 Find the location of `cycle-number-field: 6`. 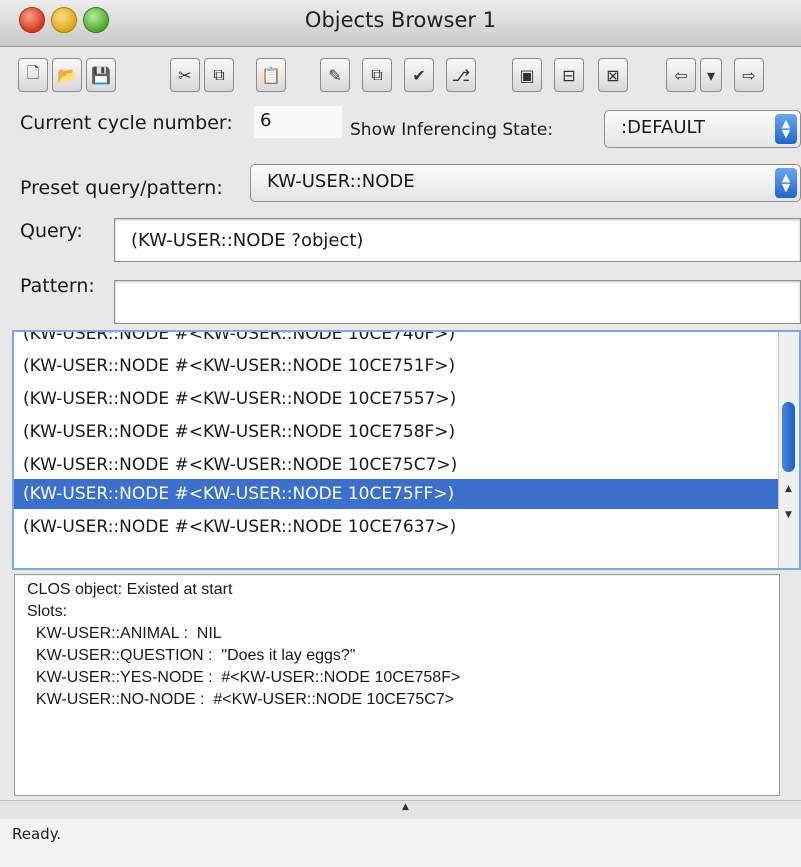

cycle-number-field: 6 is located at coordinates (298, 122).